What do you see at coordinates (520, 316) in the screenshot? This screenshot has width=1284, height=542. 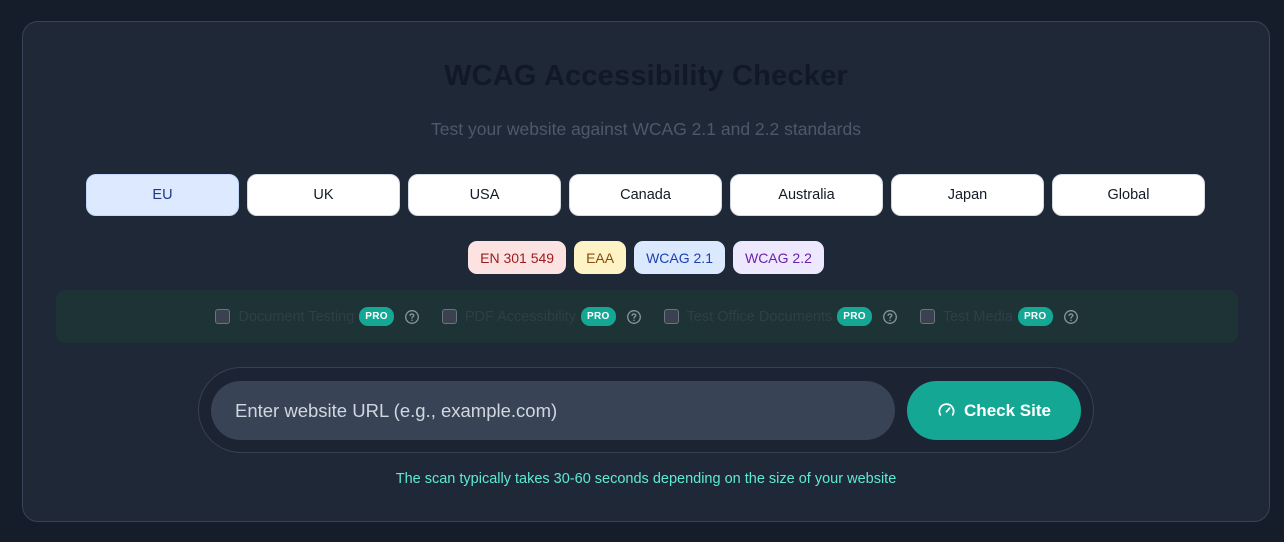 I see `option-label: PDF Accessibility` at bounding box center [520, 316].